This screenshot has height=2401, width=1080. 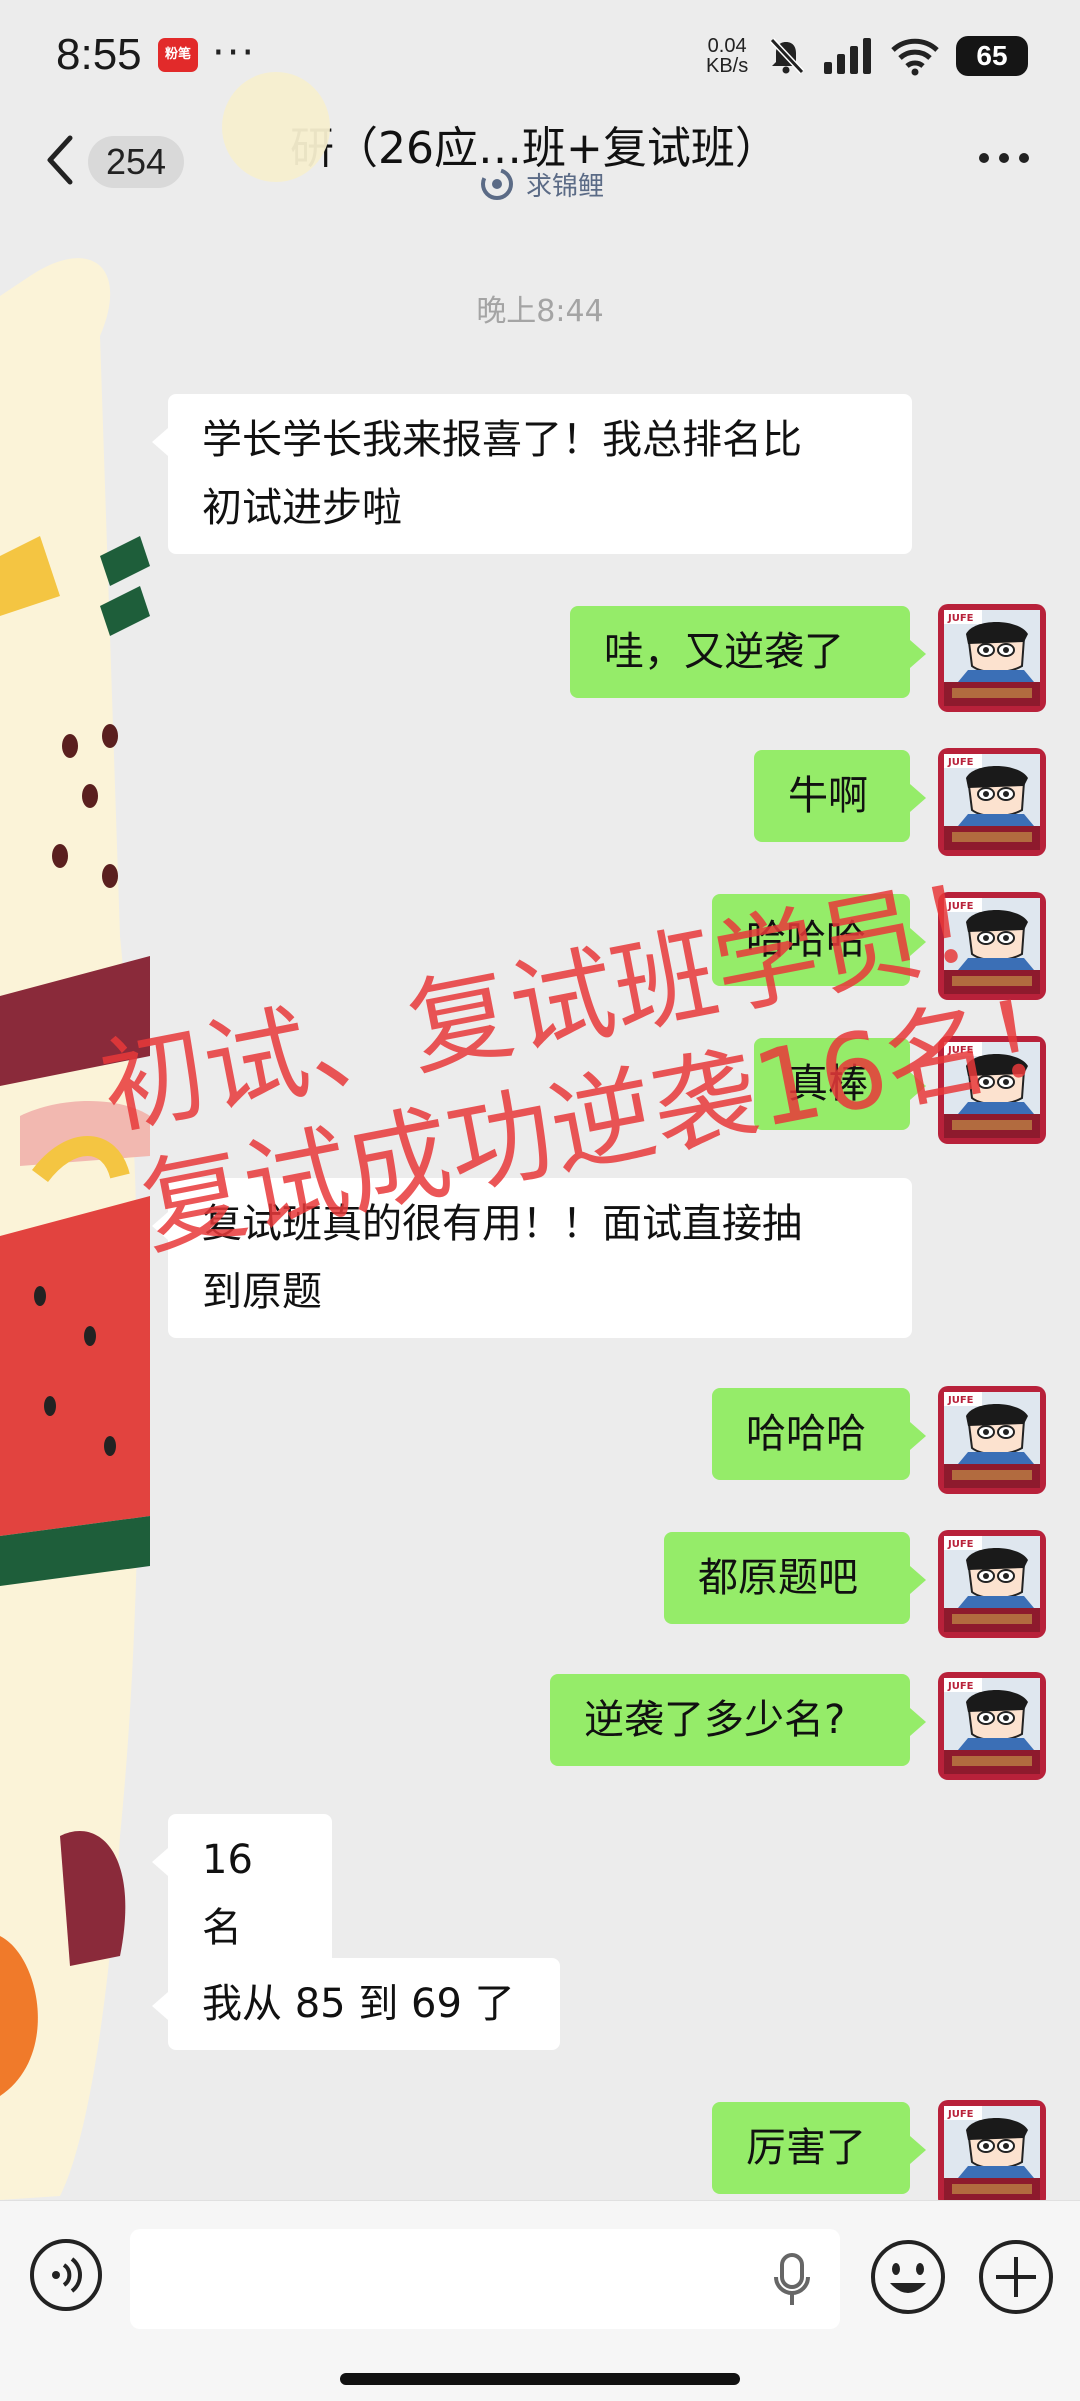 What do you see at coordinates (778, 1578) in the screenshot?
I see `message-text-line: 都原题吧` at bounding box center [778, 1578].